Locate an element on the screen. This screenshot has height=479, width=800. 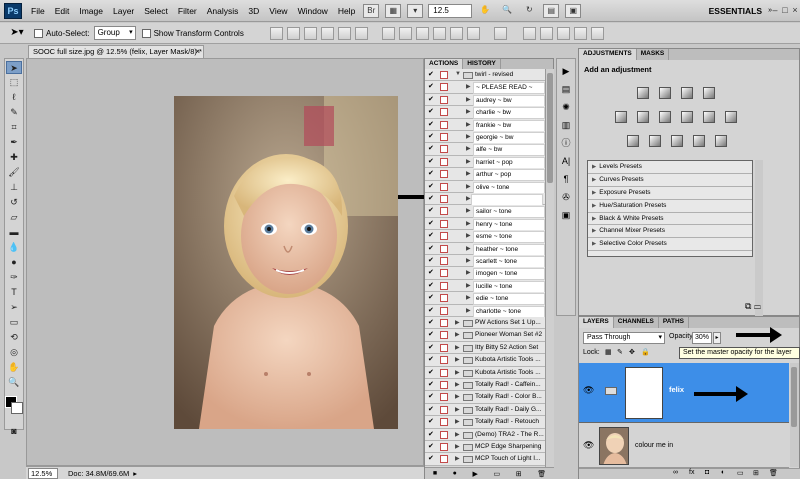
action-label: felix ~ tone is located at coordinates (507, 200).